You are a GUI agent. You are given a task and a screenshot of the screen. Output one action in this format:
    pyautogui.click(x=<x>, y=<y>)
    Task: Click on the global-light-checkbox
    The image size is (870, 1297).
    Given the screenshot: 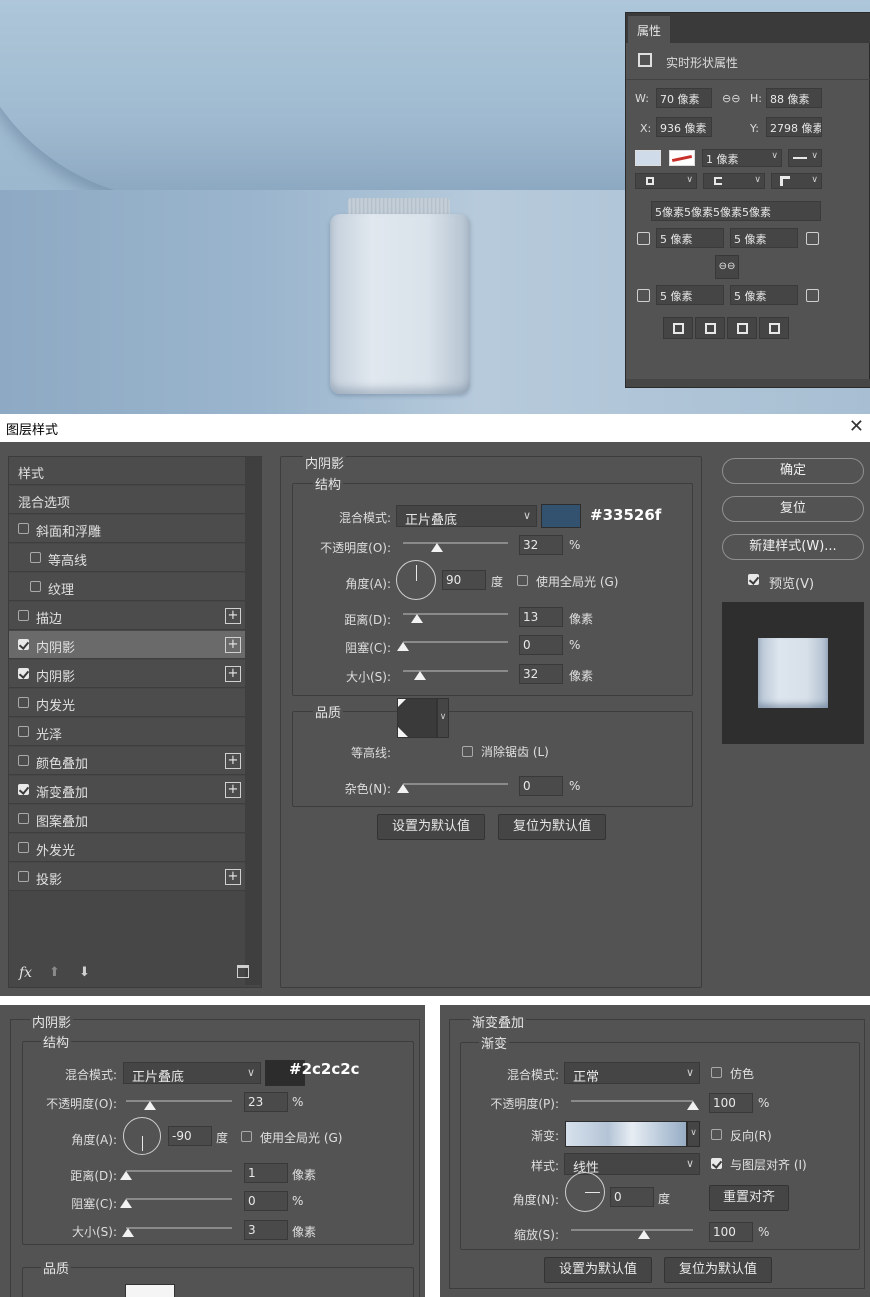 What is the action you would take?
    pyautogui.click(x=522, y=580)
    